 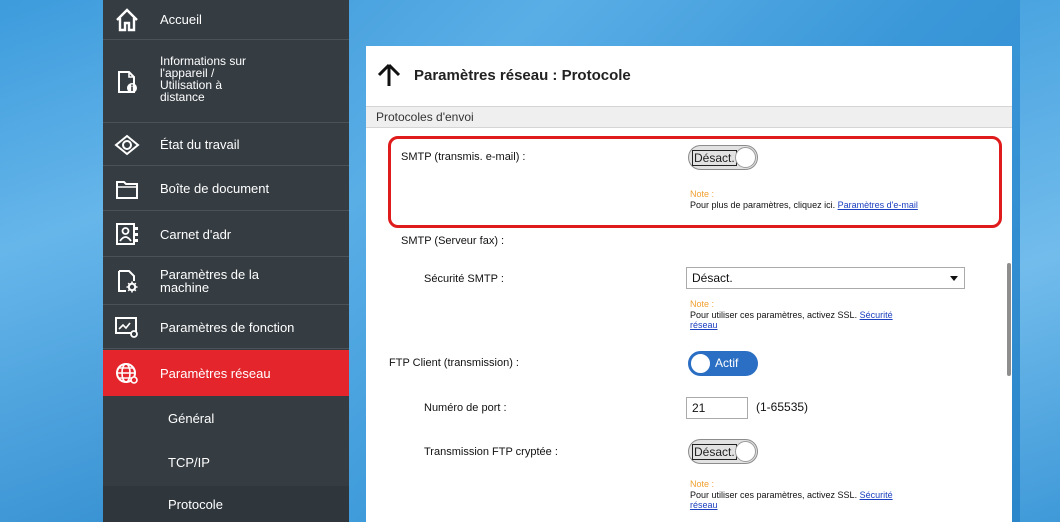 I want to click on vertical-scrollbar, so click(x=1009, y=319).